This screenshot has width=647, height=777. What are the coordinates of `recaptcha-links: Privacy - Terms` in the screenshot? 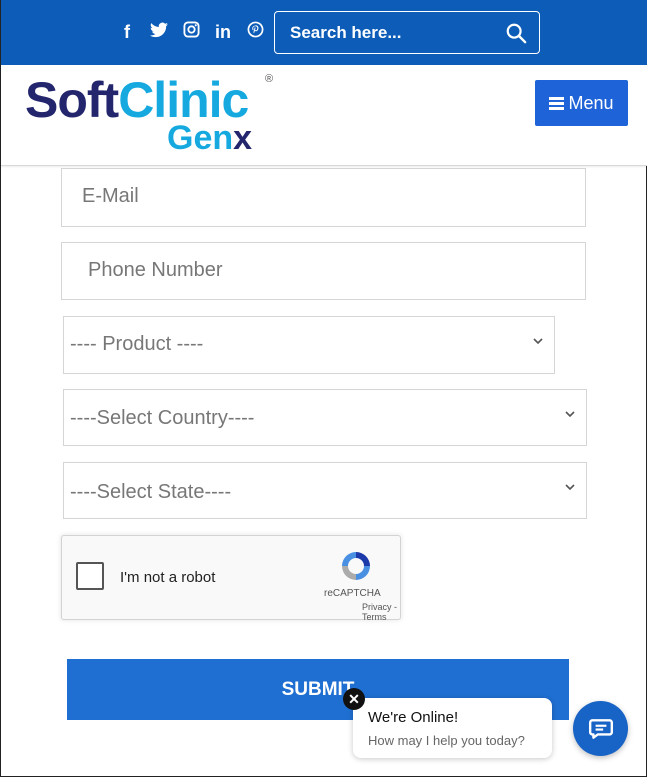 It's located at (381, 612).